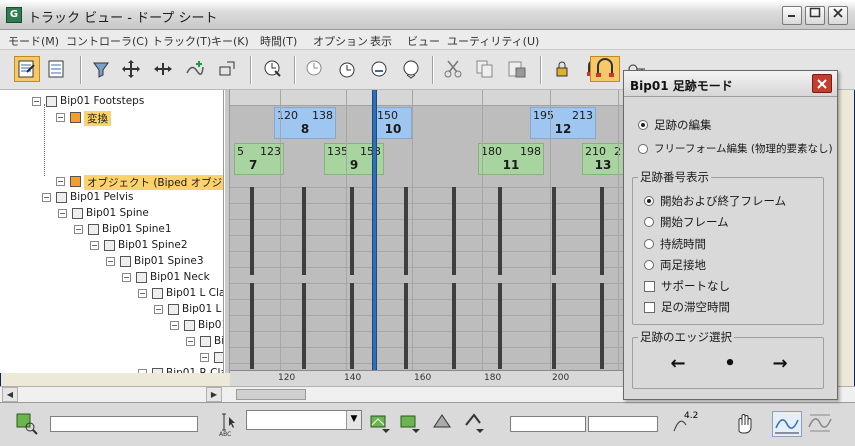  I want to click on time-ruler: 120 140 160 180 200, so click(427, 378).